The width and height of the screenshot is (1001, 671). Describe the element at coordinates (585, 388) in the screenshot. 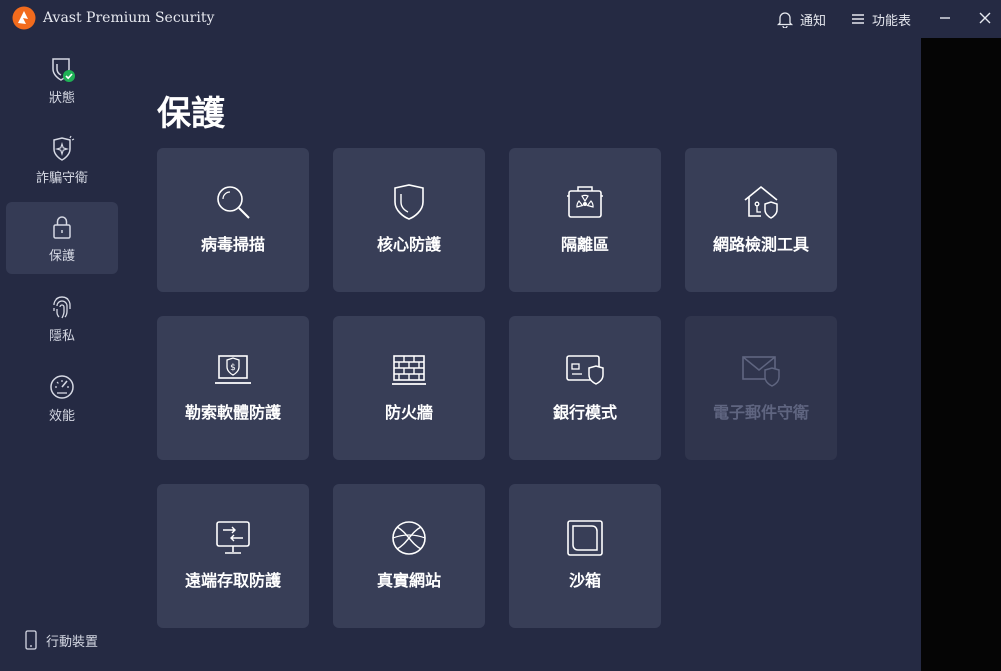

I see `card-bank-mode: 銀行模式` at that location.